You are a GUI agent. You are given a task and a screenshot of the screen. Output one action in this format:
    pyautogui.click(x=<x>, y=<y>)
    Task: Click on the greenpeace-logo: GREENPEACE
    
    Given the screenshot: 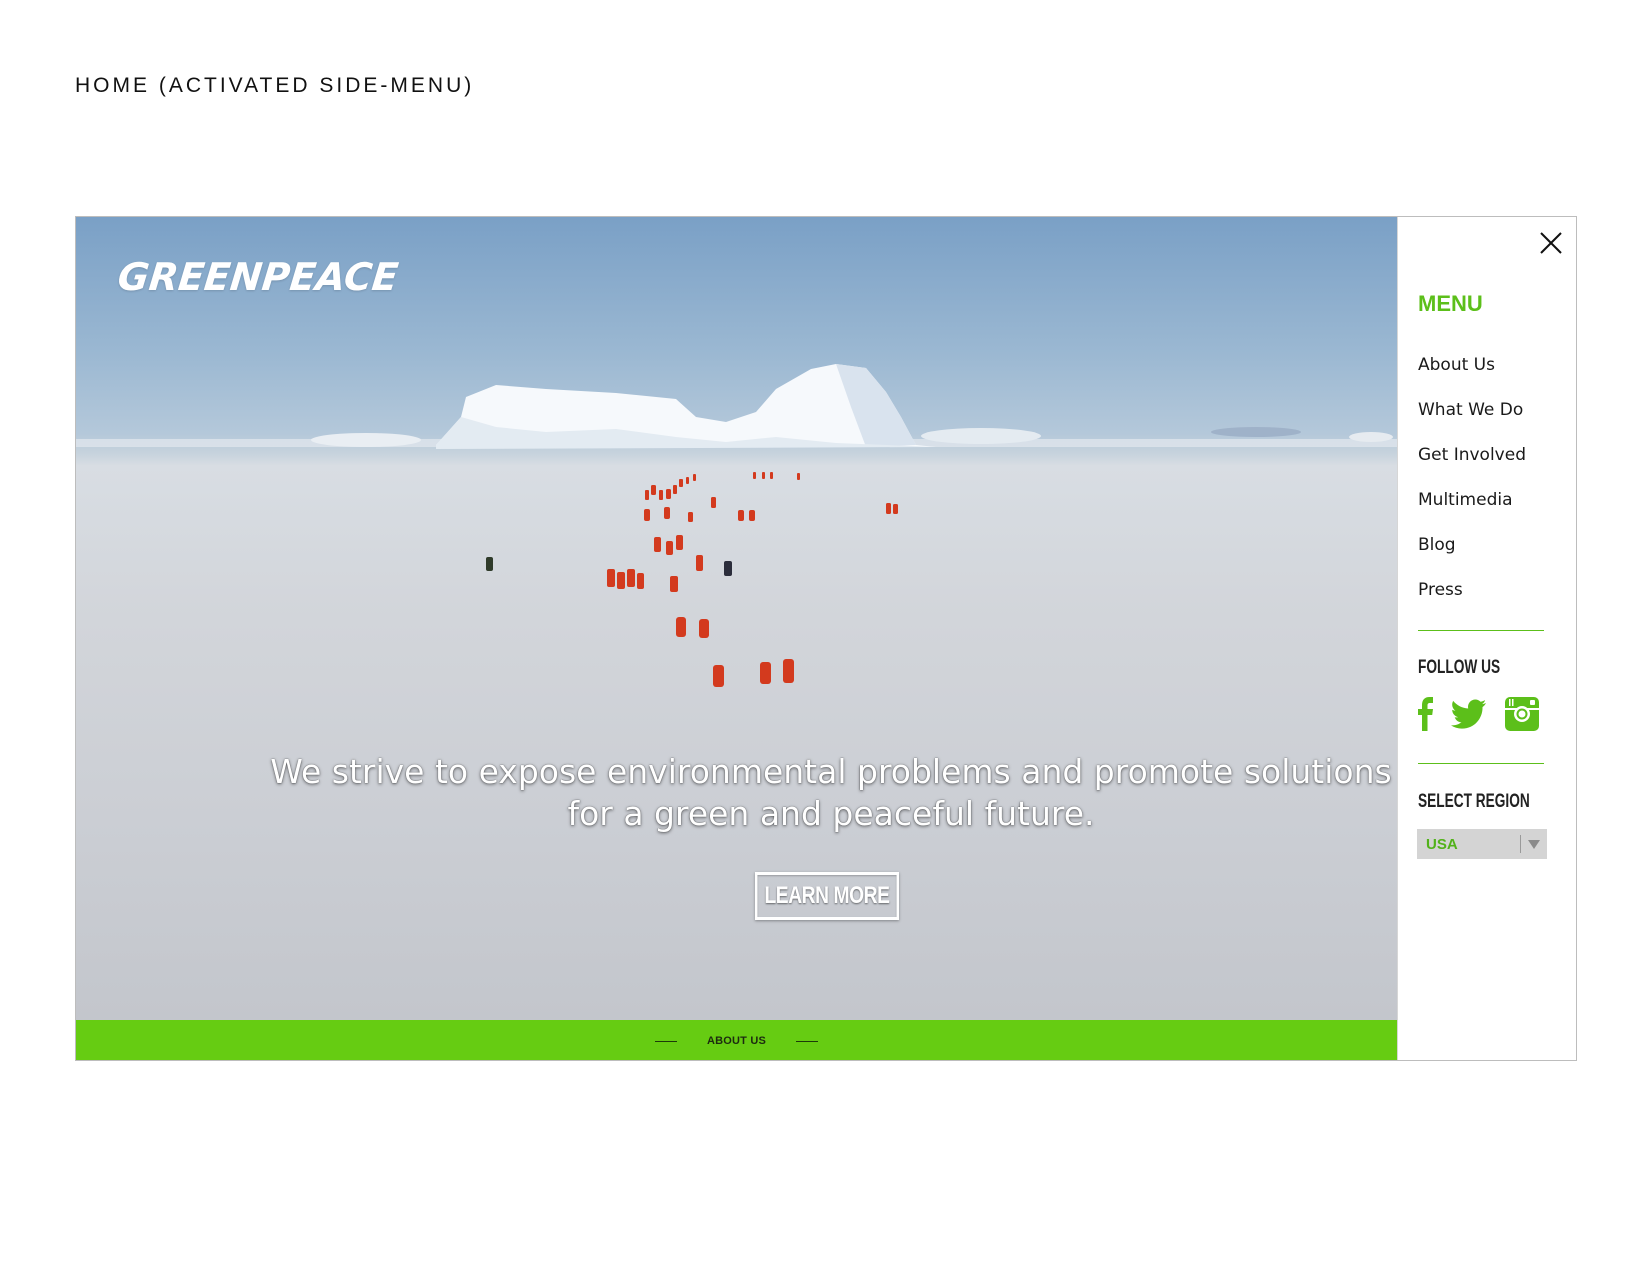 What is the action you would take?
    pyautogui.click(x=258, y=277)
    